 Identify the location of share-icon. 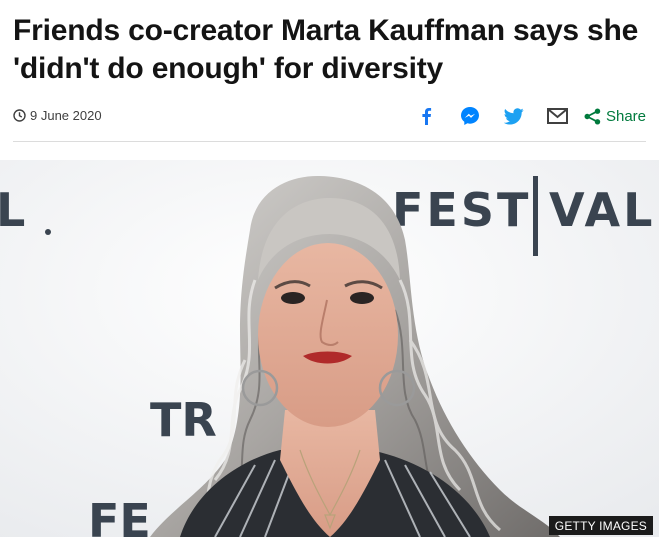
(592, 116).